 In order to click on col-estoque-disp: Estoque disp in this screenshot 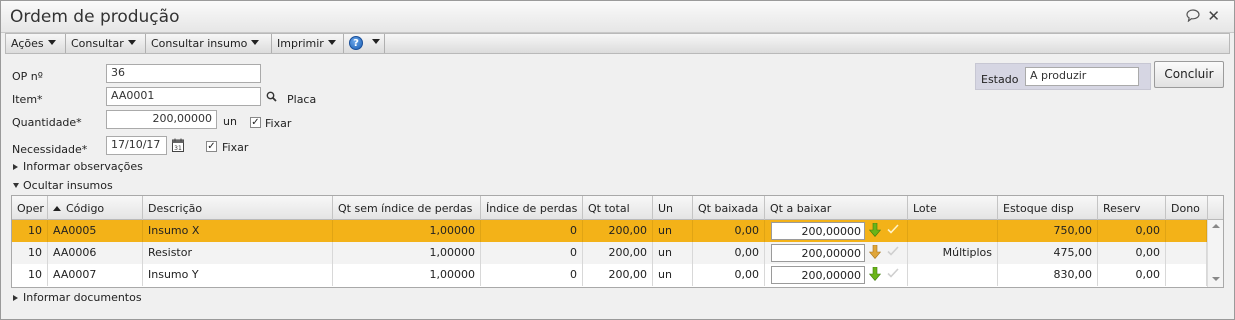, I will do `click(1048, 208)`.